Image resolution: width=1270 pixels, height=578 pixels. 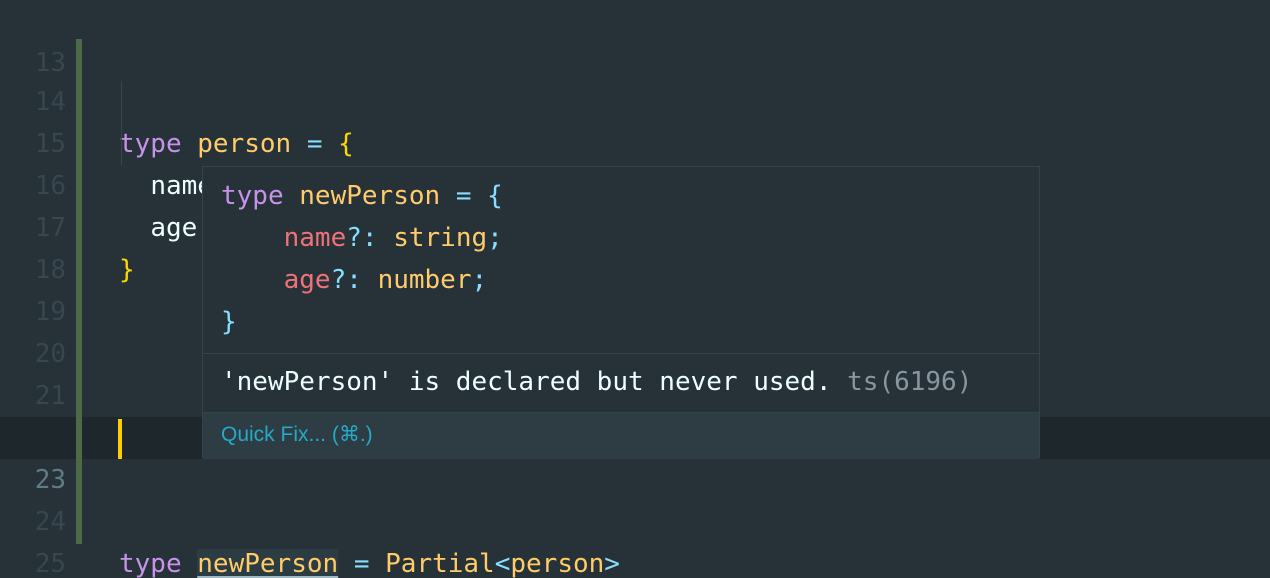 What do you see at coordinates (440, 563) in the screenshot?
I see `type-name-token: Partial` at bounding box center [440, 563].